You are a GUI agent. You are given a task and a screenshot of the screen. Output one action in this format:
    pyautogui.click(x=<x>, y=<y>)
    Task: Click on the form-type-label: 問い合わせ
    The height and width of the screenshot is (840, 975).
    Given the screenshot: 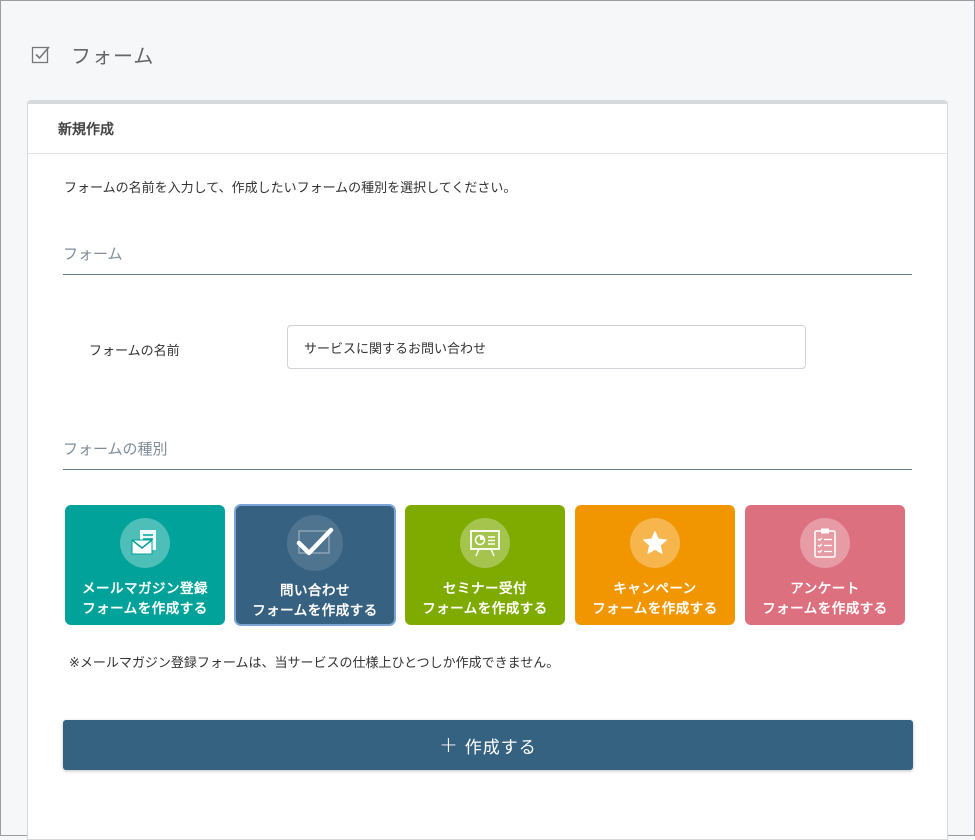 What is the action you would take?
    pyautogui.click(x=314, y=591)
    